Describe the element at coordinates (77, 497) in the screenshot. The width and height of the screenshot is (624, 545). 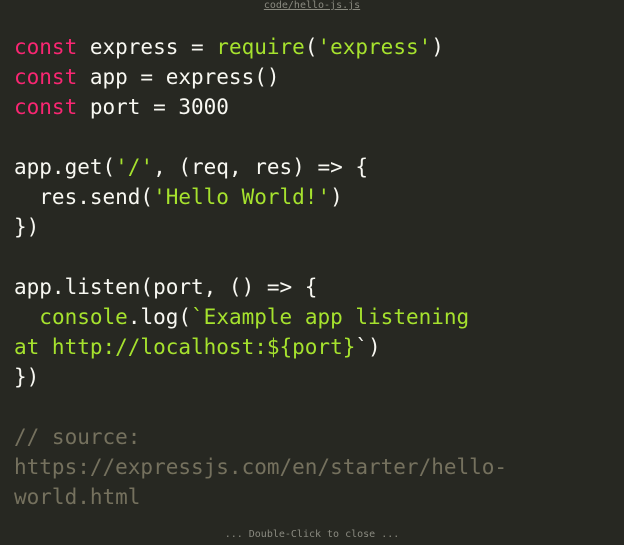
I see `comment-token: world.html` at that location.